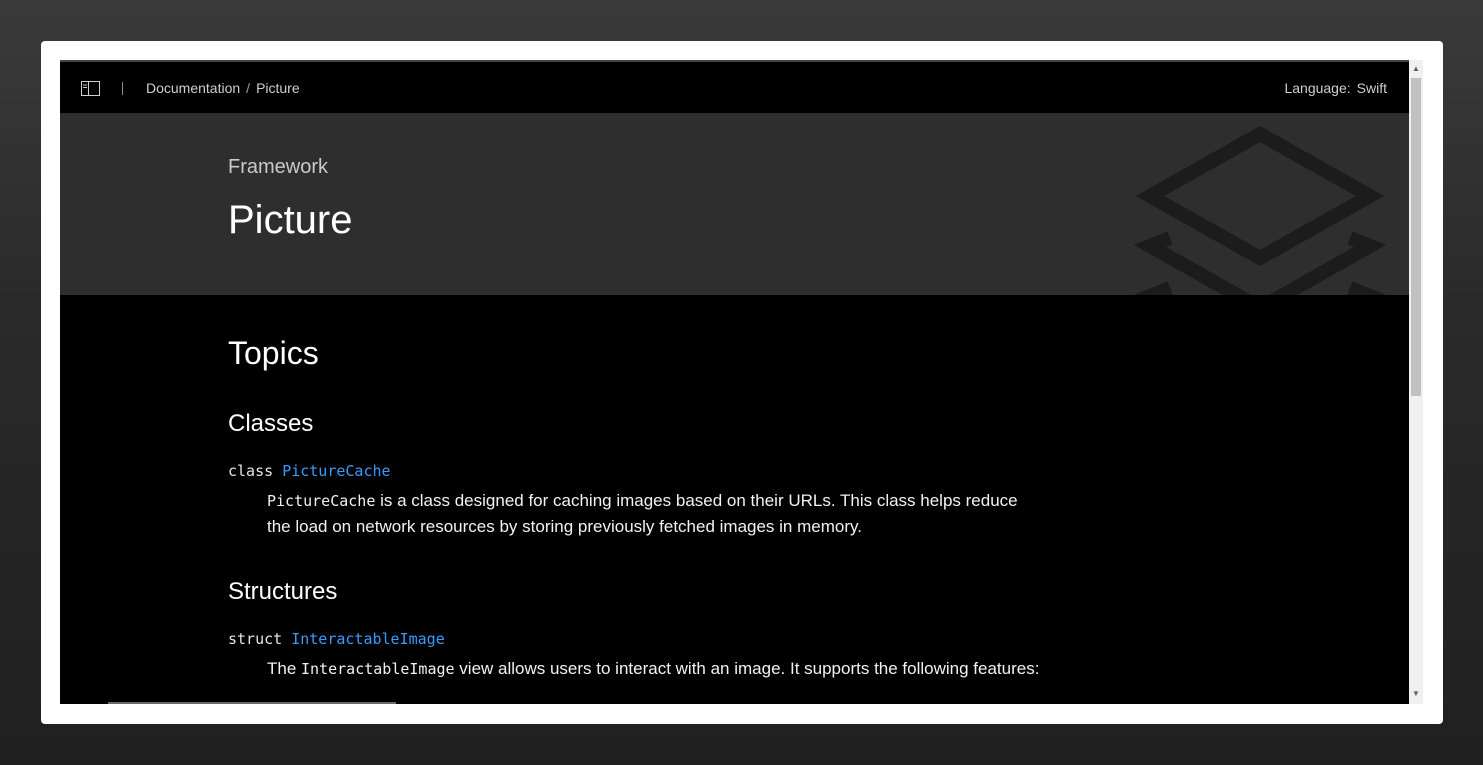  What do you see at coordinates (1372, 88) in the screenshot?
I see `language-value: Swift` at bounding box center [1372, 88].